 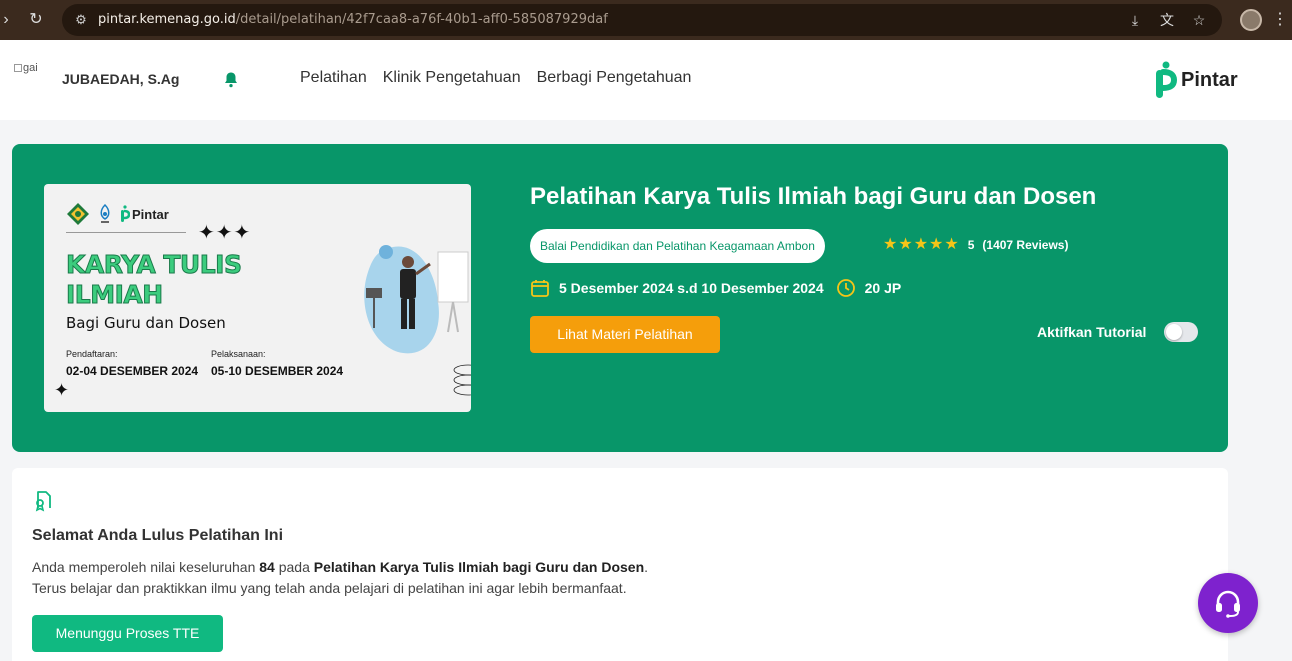 I want to click on pintar-logo-icon, so click(x=1167, y=79).